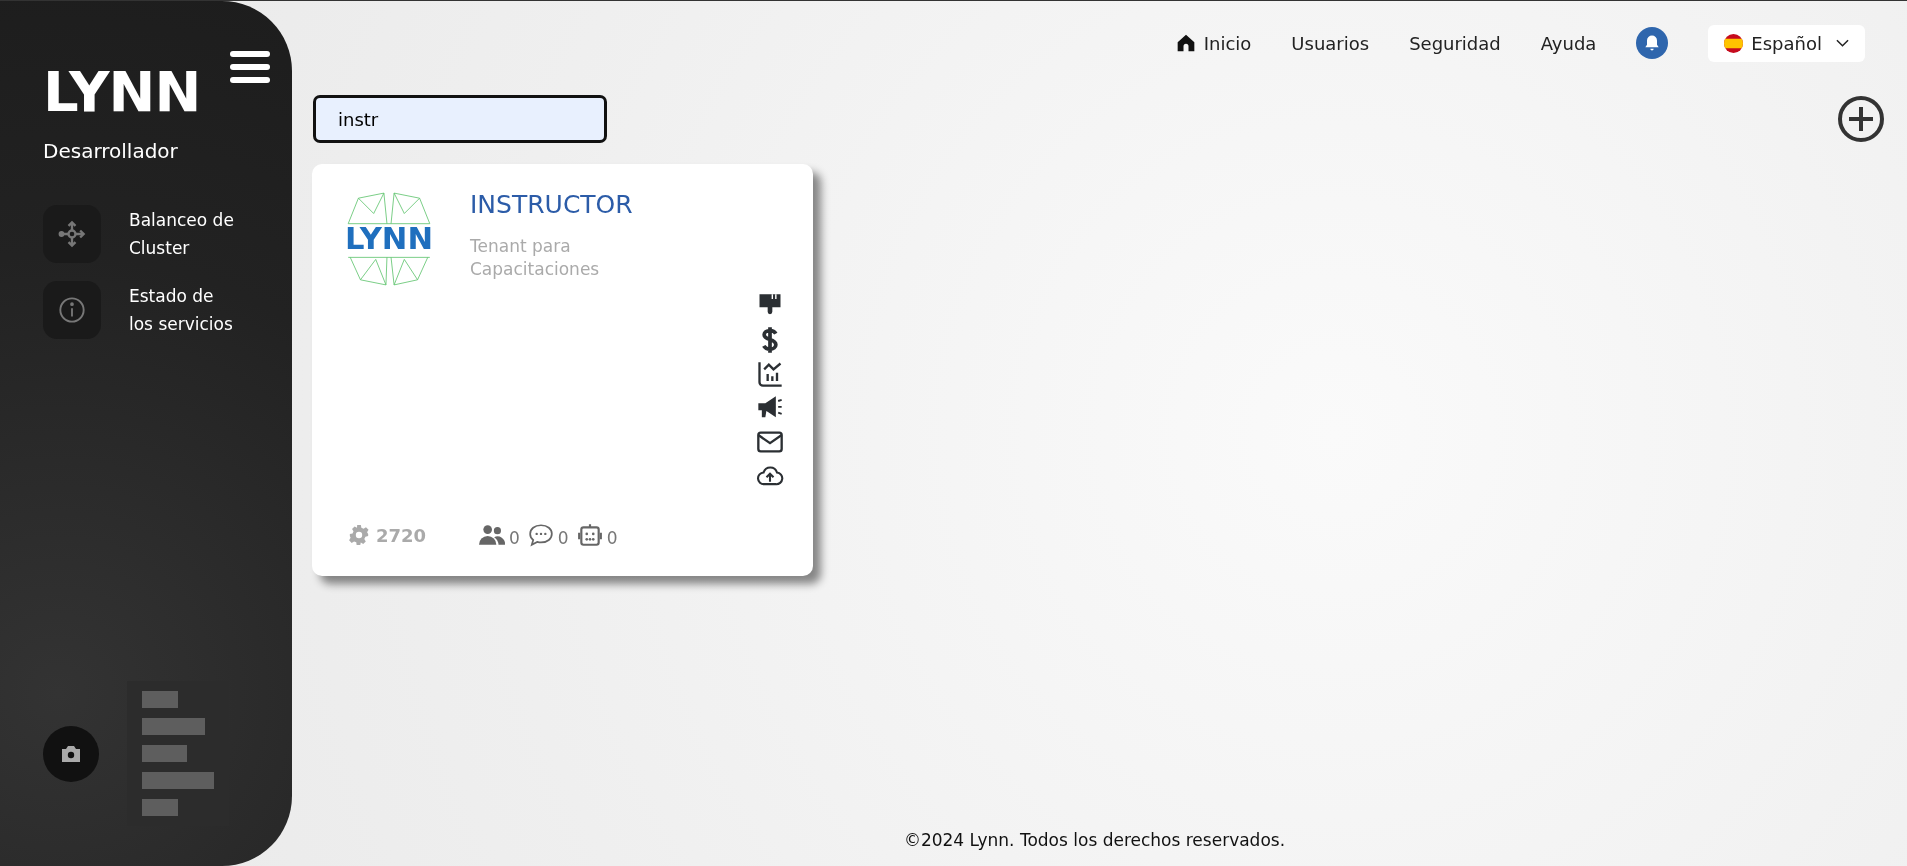  I want to click on notifications-button, so click(1652, 43).